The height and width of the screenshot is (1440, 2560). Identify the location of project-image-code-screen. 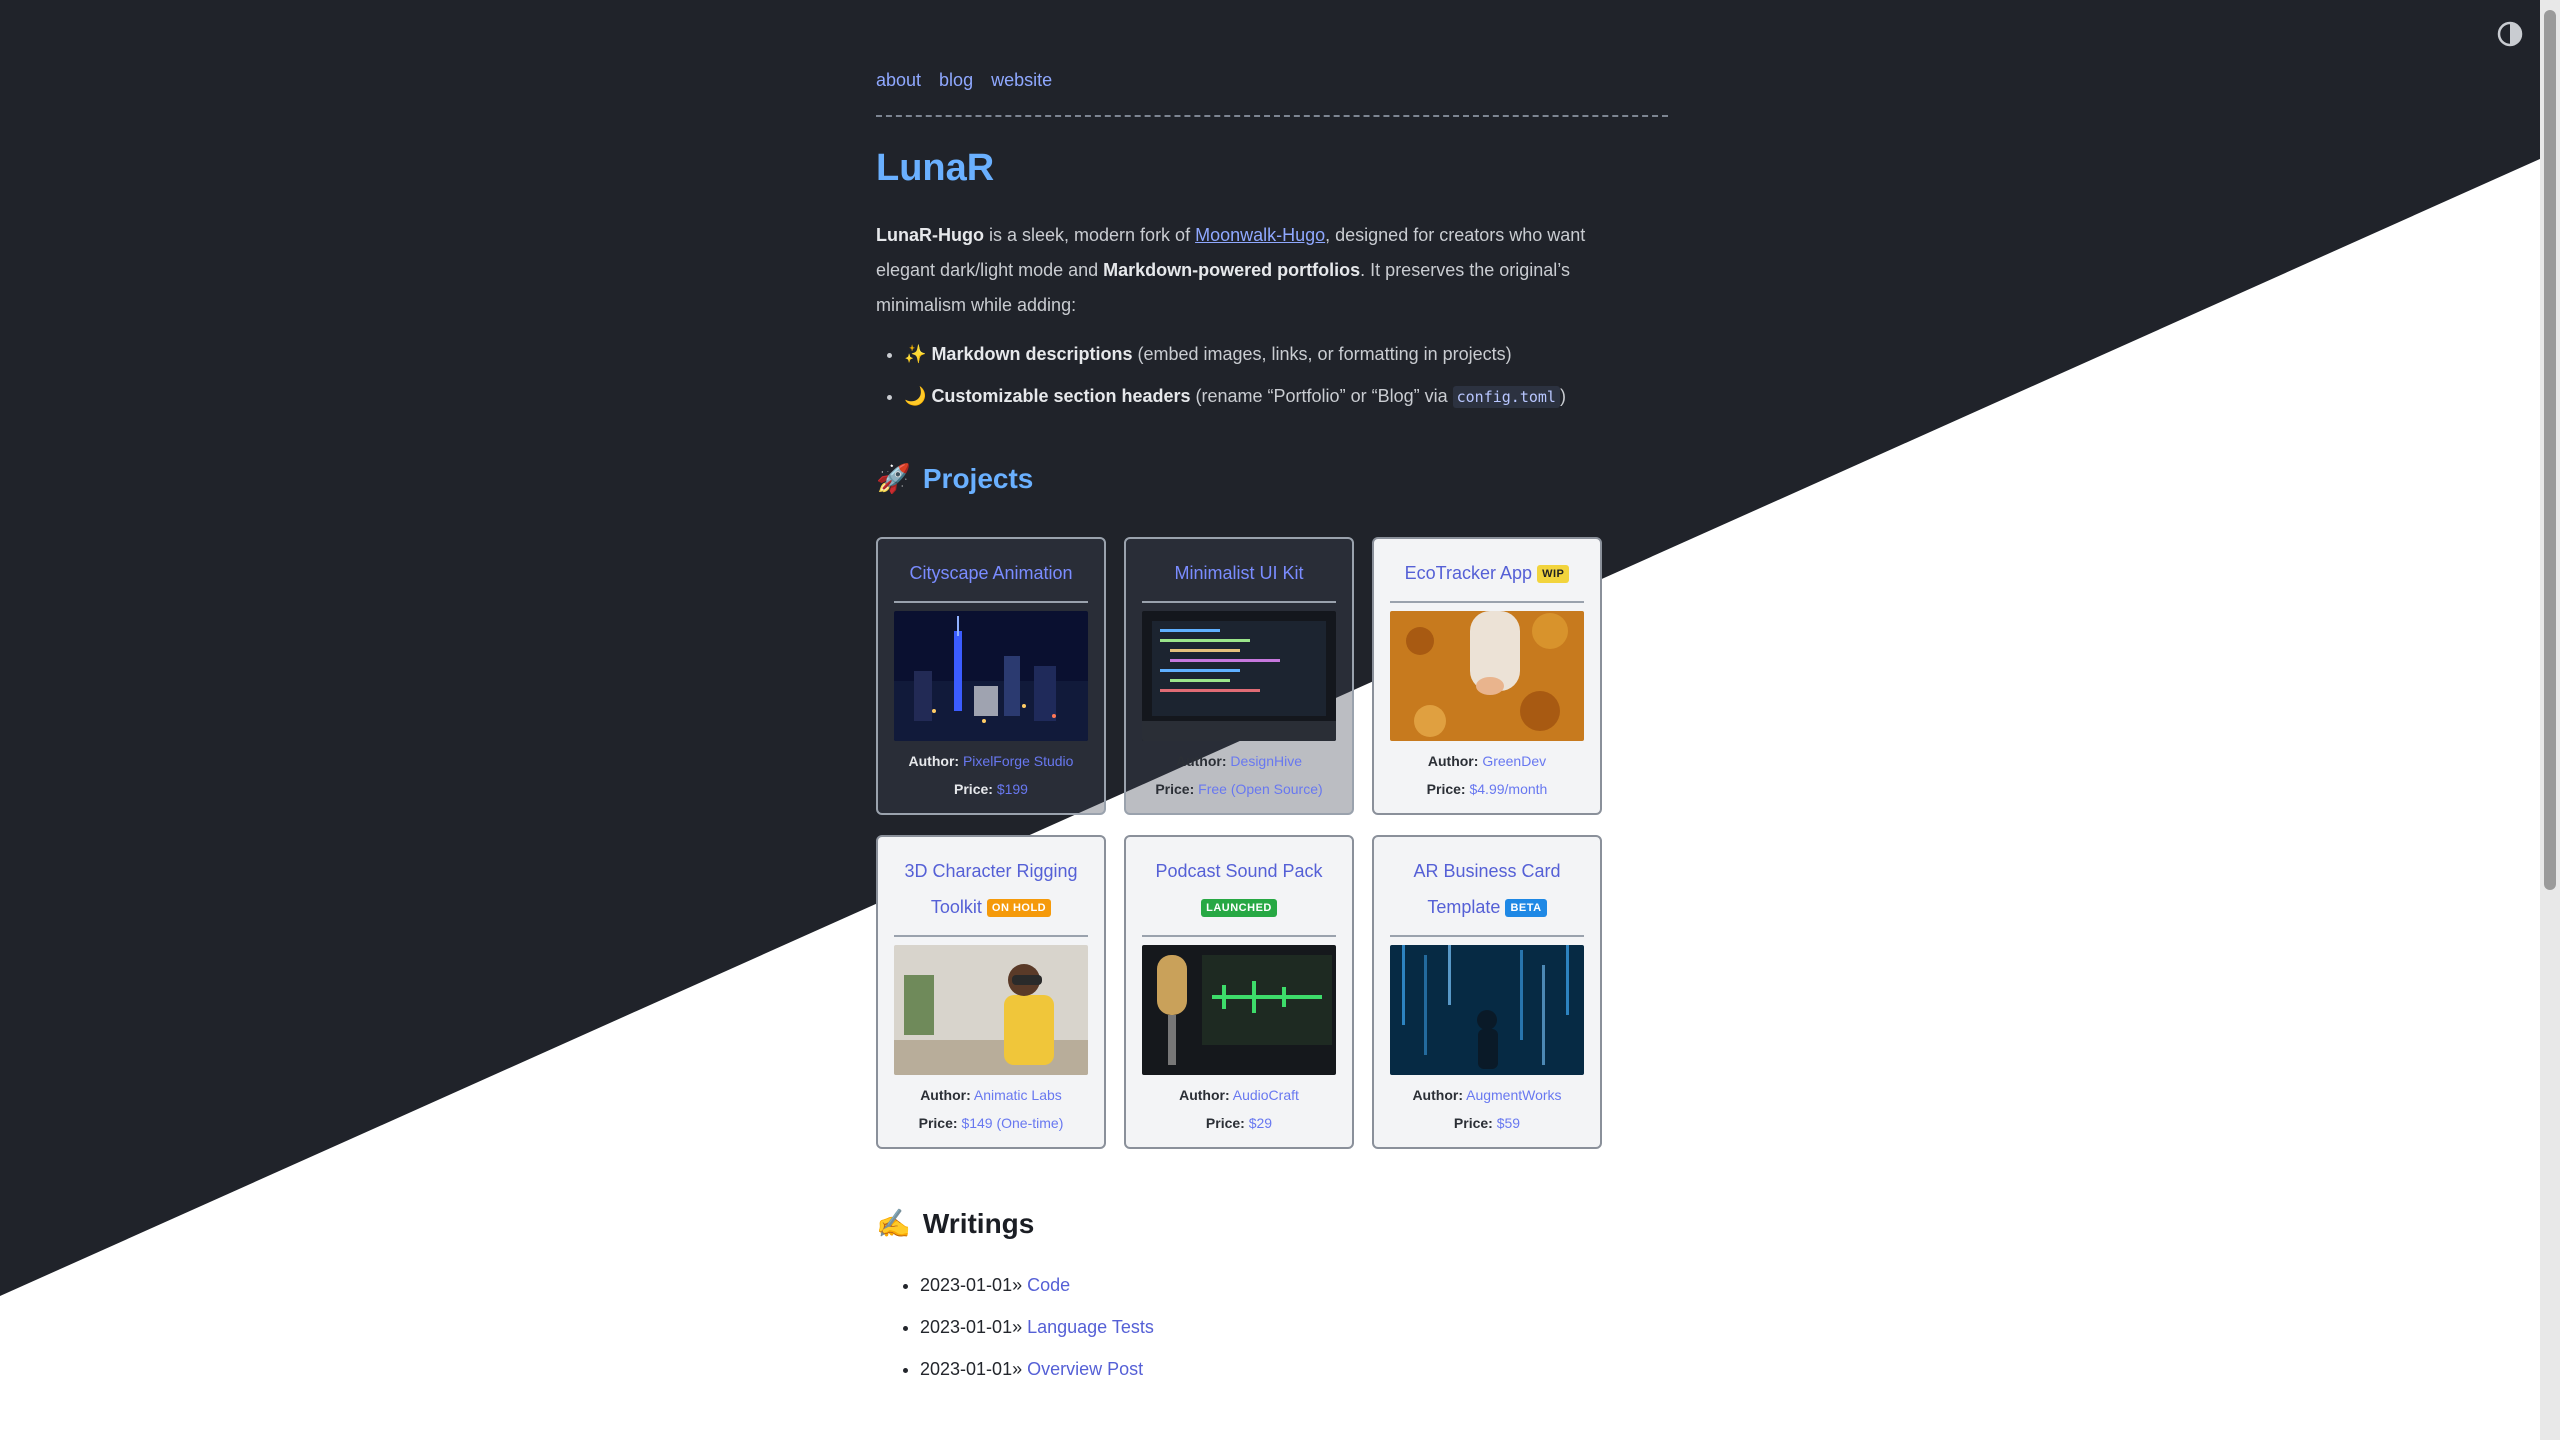
(1239, 676).